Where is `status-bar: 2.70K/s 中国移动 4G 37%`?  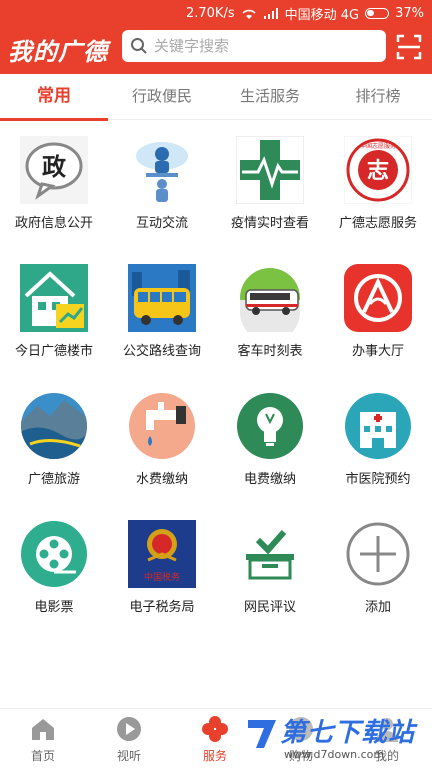 status-bar: 2.70K/s 中国移动 4G 37% is located at coordinates (216, 13).